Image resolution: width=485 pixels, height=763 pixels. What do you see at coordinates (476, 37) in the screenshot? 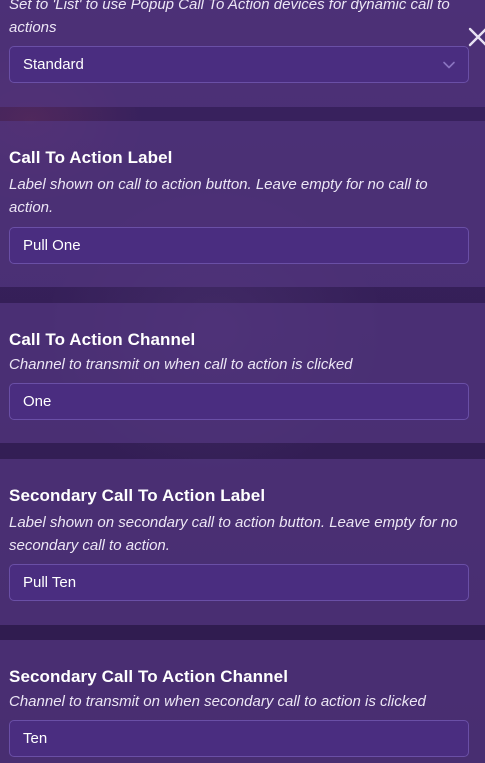
I see `close-icon` at bounding box center [476, 37].